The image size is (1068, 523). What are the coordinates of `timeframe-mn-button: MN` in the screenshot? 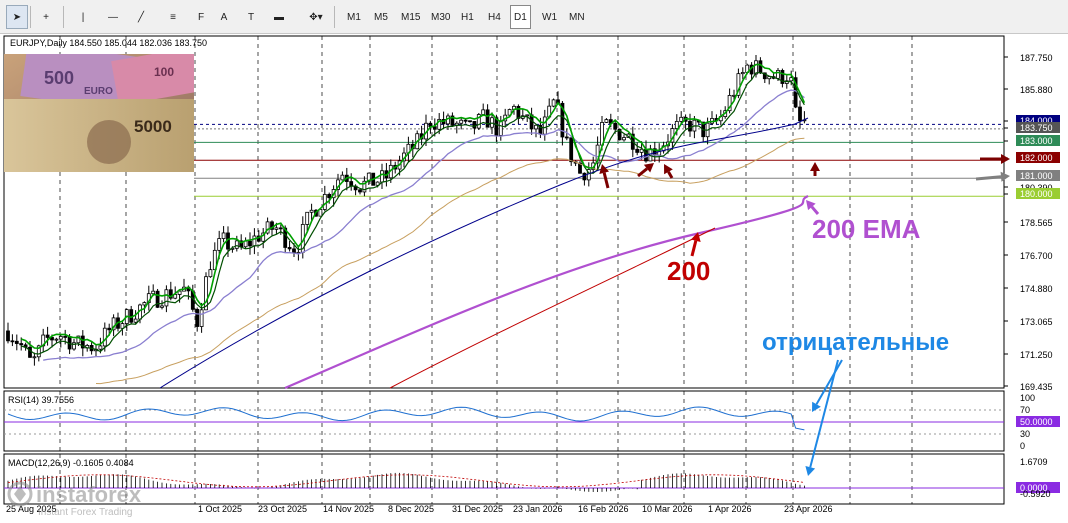 It's located at (577, 17).